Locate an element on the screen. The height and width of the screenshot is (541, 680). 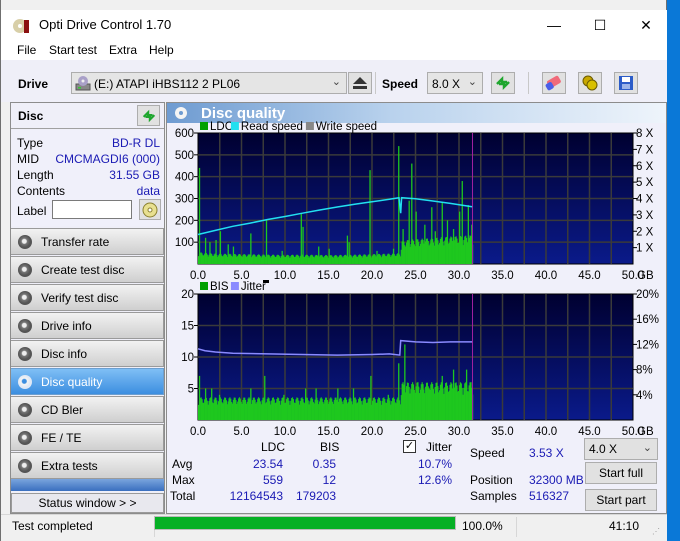
ldc-chart-ytick-label-left: 400 is located at coordinates (184, 178).